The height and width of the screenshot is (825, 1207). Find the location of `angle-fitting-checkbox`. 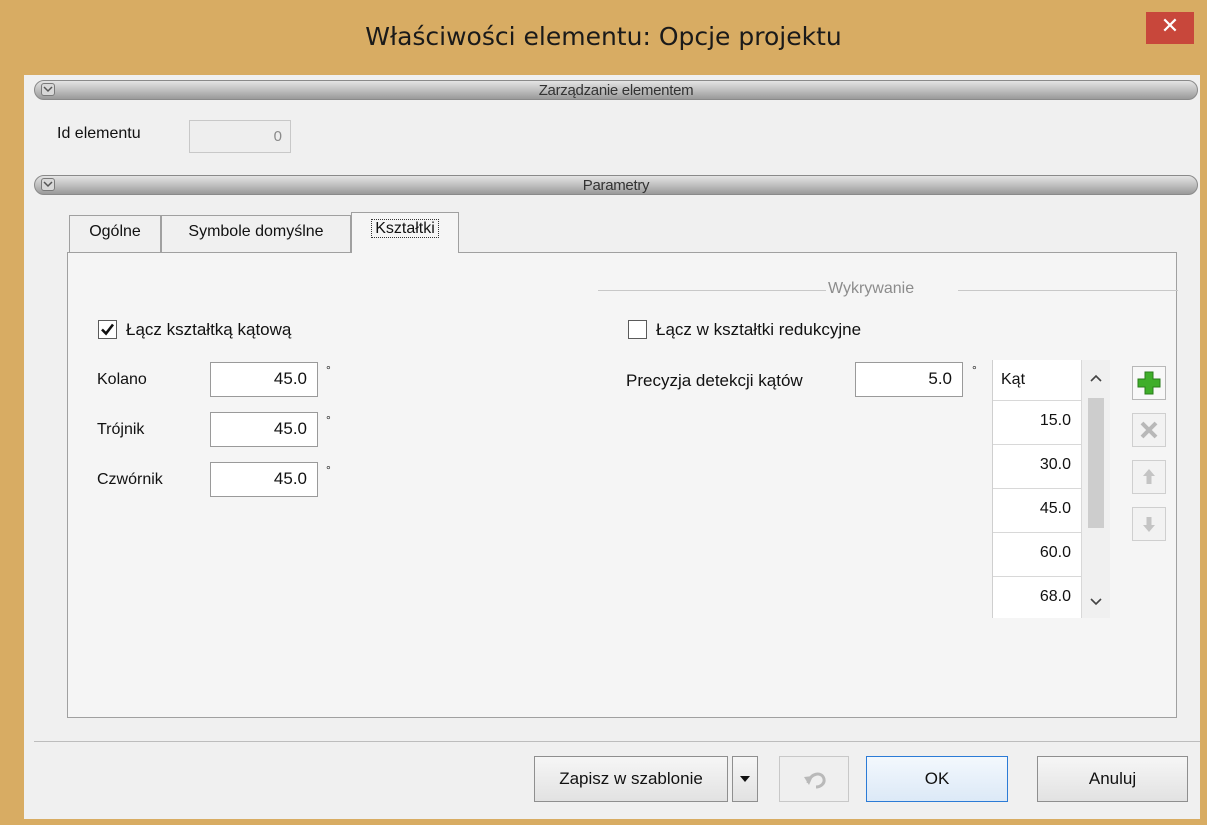

angle-fitting-checkbox is located at coordinates (107, 329).